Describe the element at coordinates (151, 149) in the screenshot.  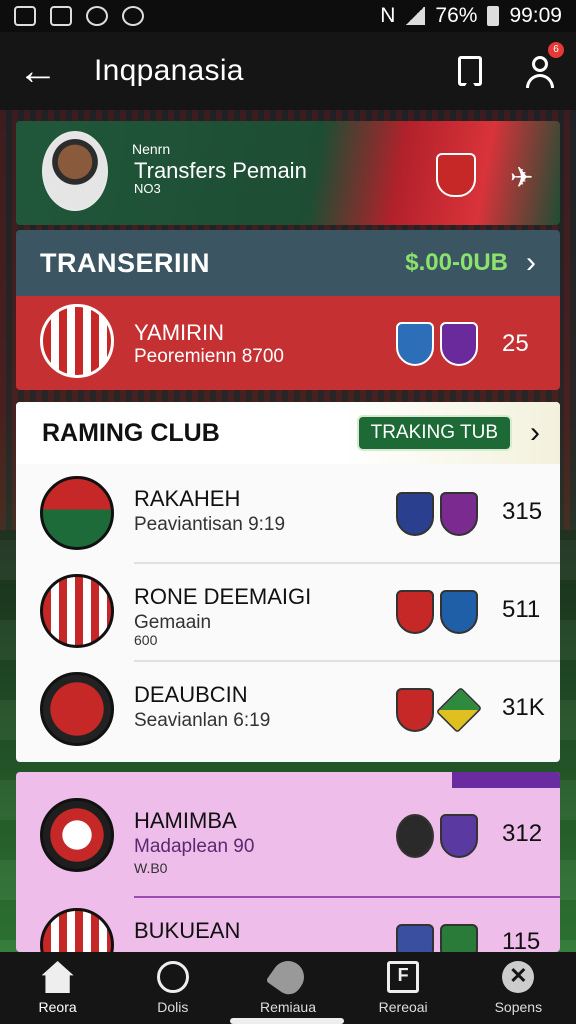
I see `hero-small-label: Nenrn` at that location.